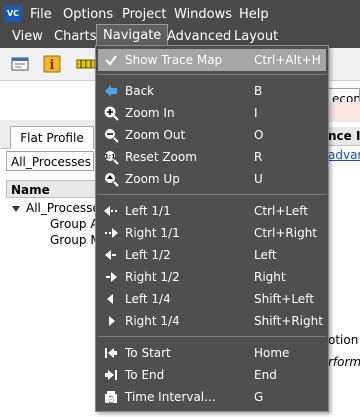 Image resolution: width=360 pixels, height=417 pixels. Describe the element at coordinates (258, 179) in the screenshot. I see `menu-item-shortcut: U` at that location.